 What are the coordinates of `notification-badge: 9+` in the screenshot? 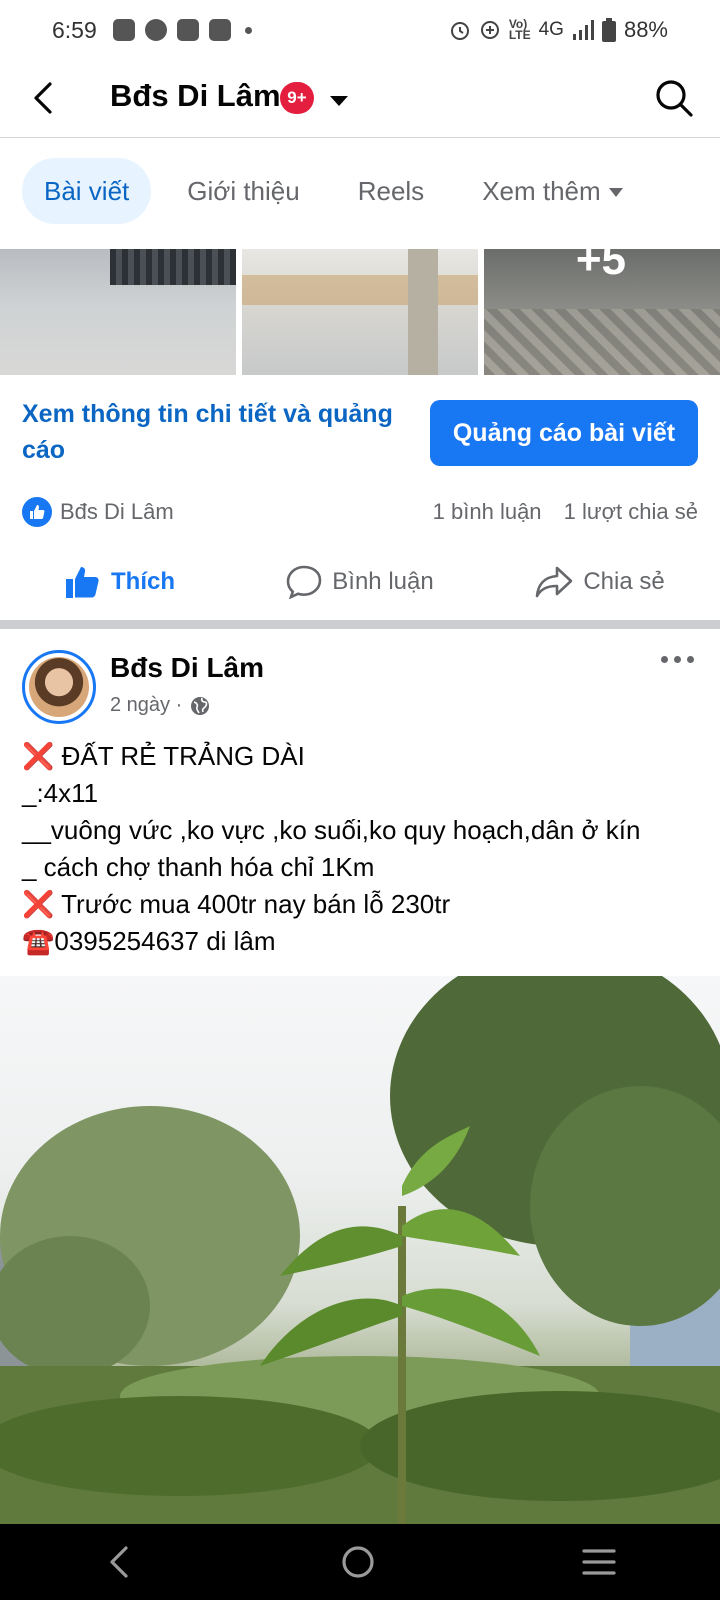 It's located at (297, 98).